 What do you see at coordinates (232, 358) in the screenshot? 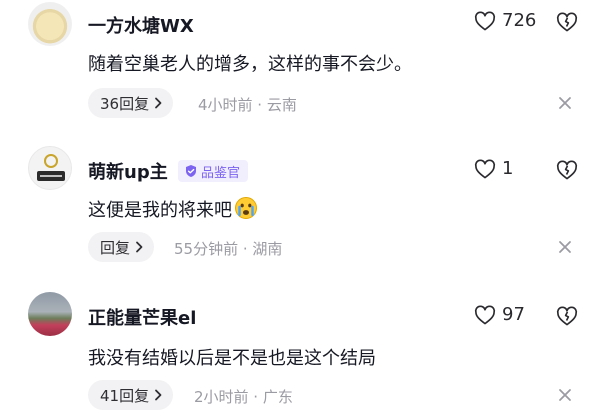
I see `comment-text: 我没有结婚以后是不是也是这个结局` at bounding box center [232, 358].